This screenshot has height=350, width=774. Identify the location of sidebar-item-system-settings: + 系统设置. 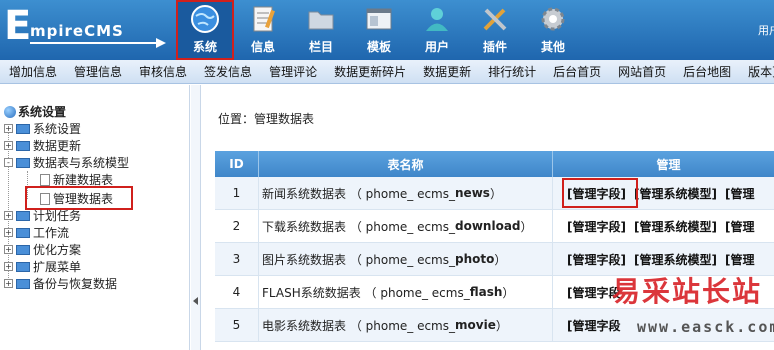
(42, 128).